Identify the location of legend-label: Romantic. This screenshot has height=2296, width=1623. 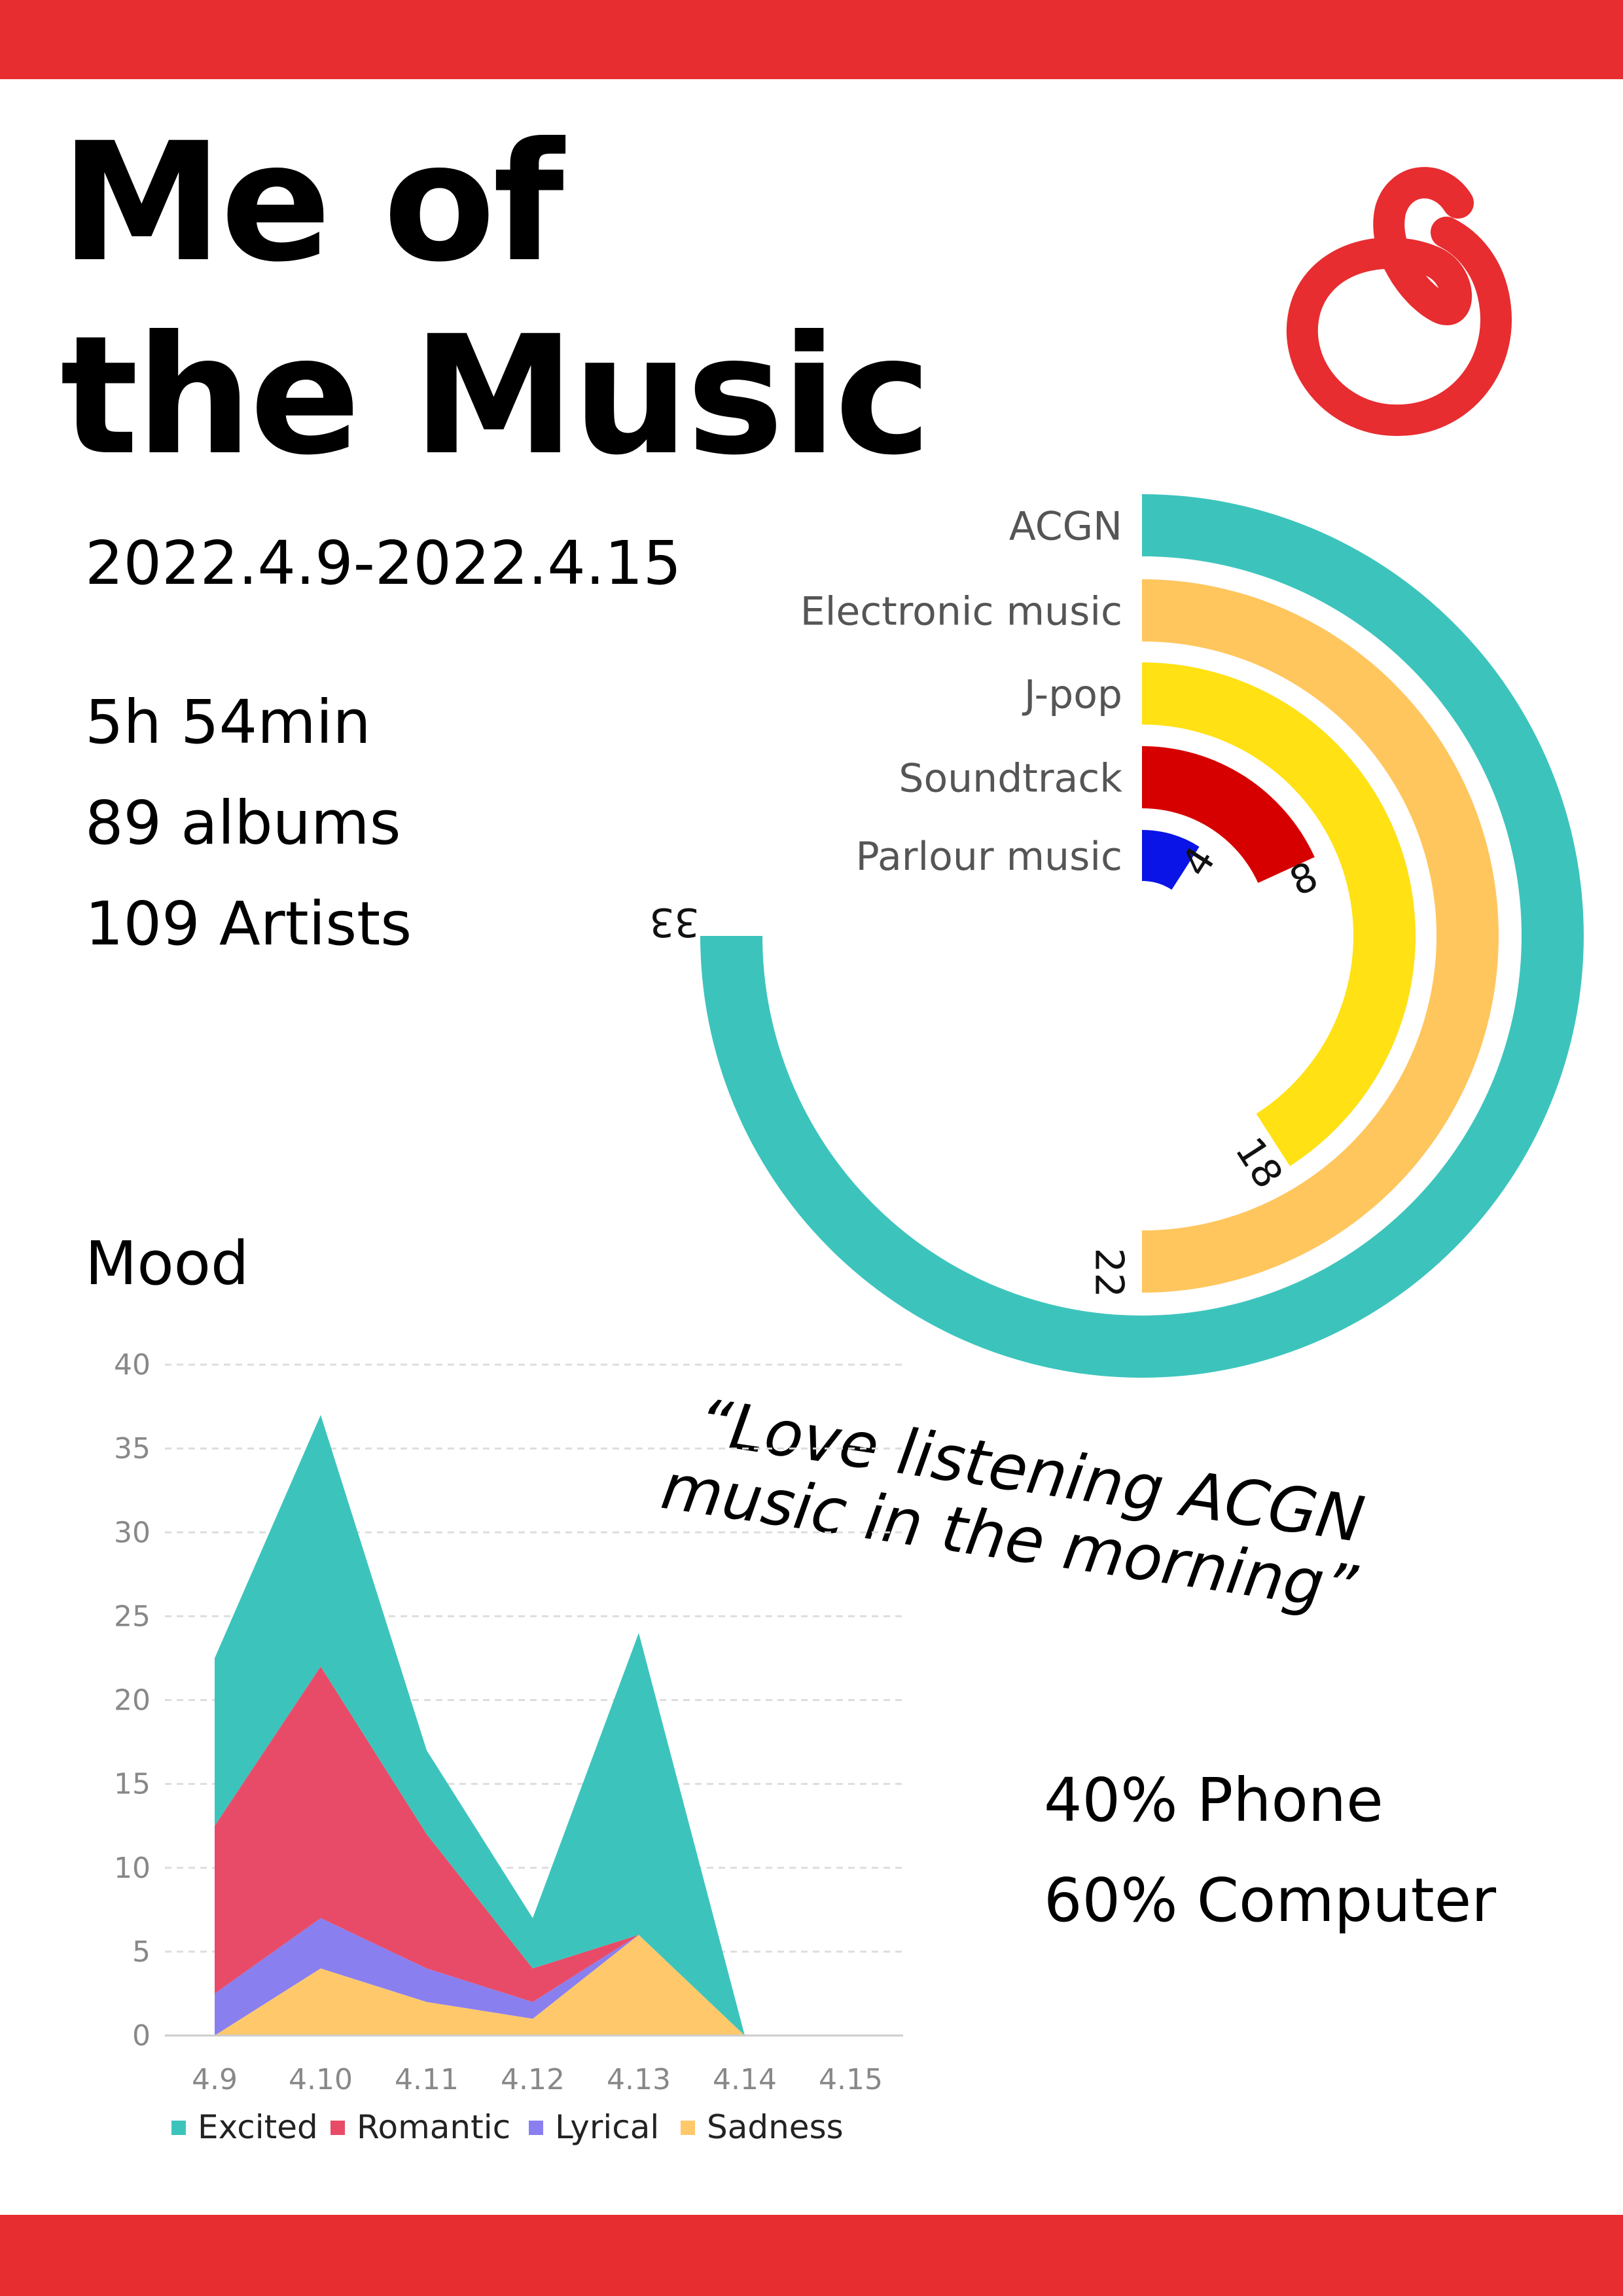
(434, 2127).